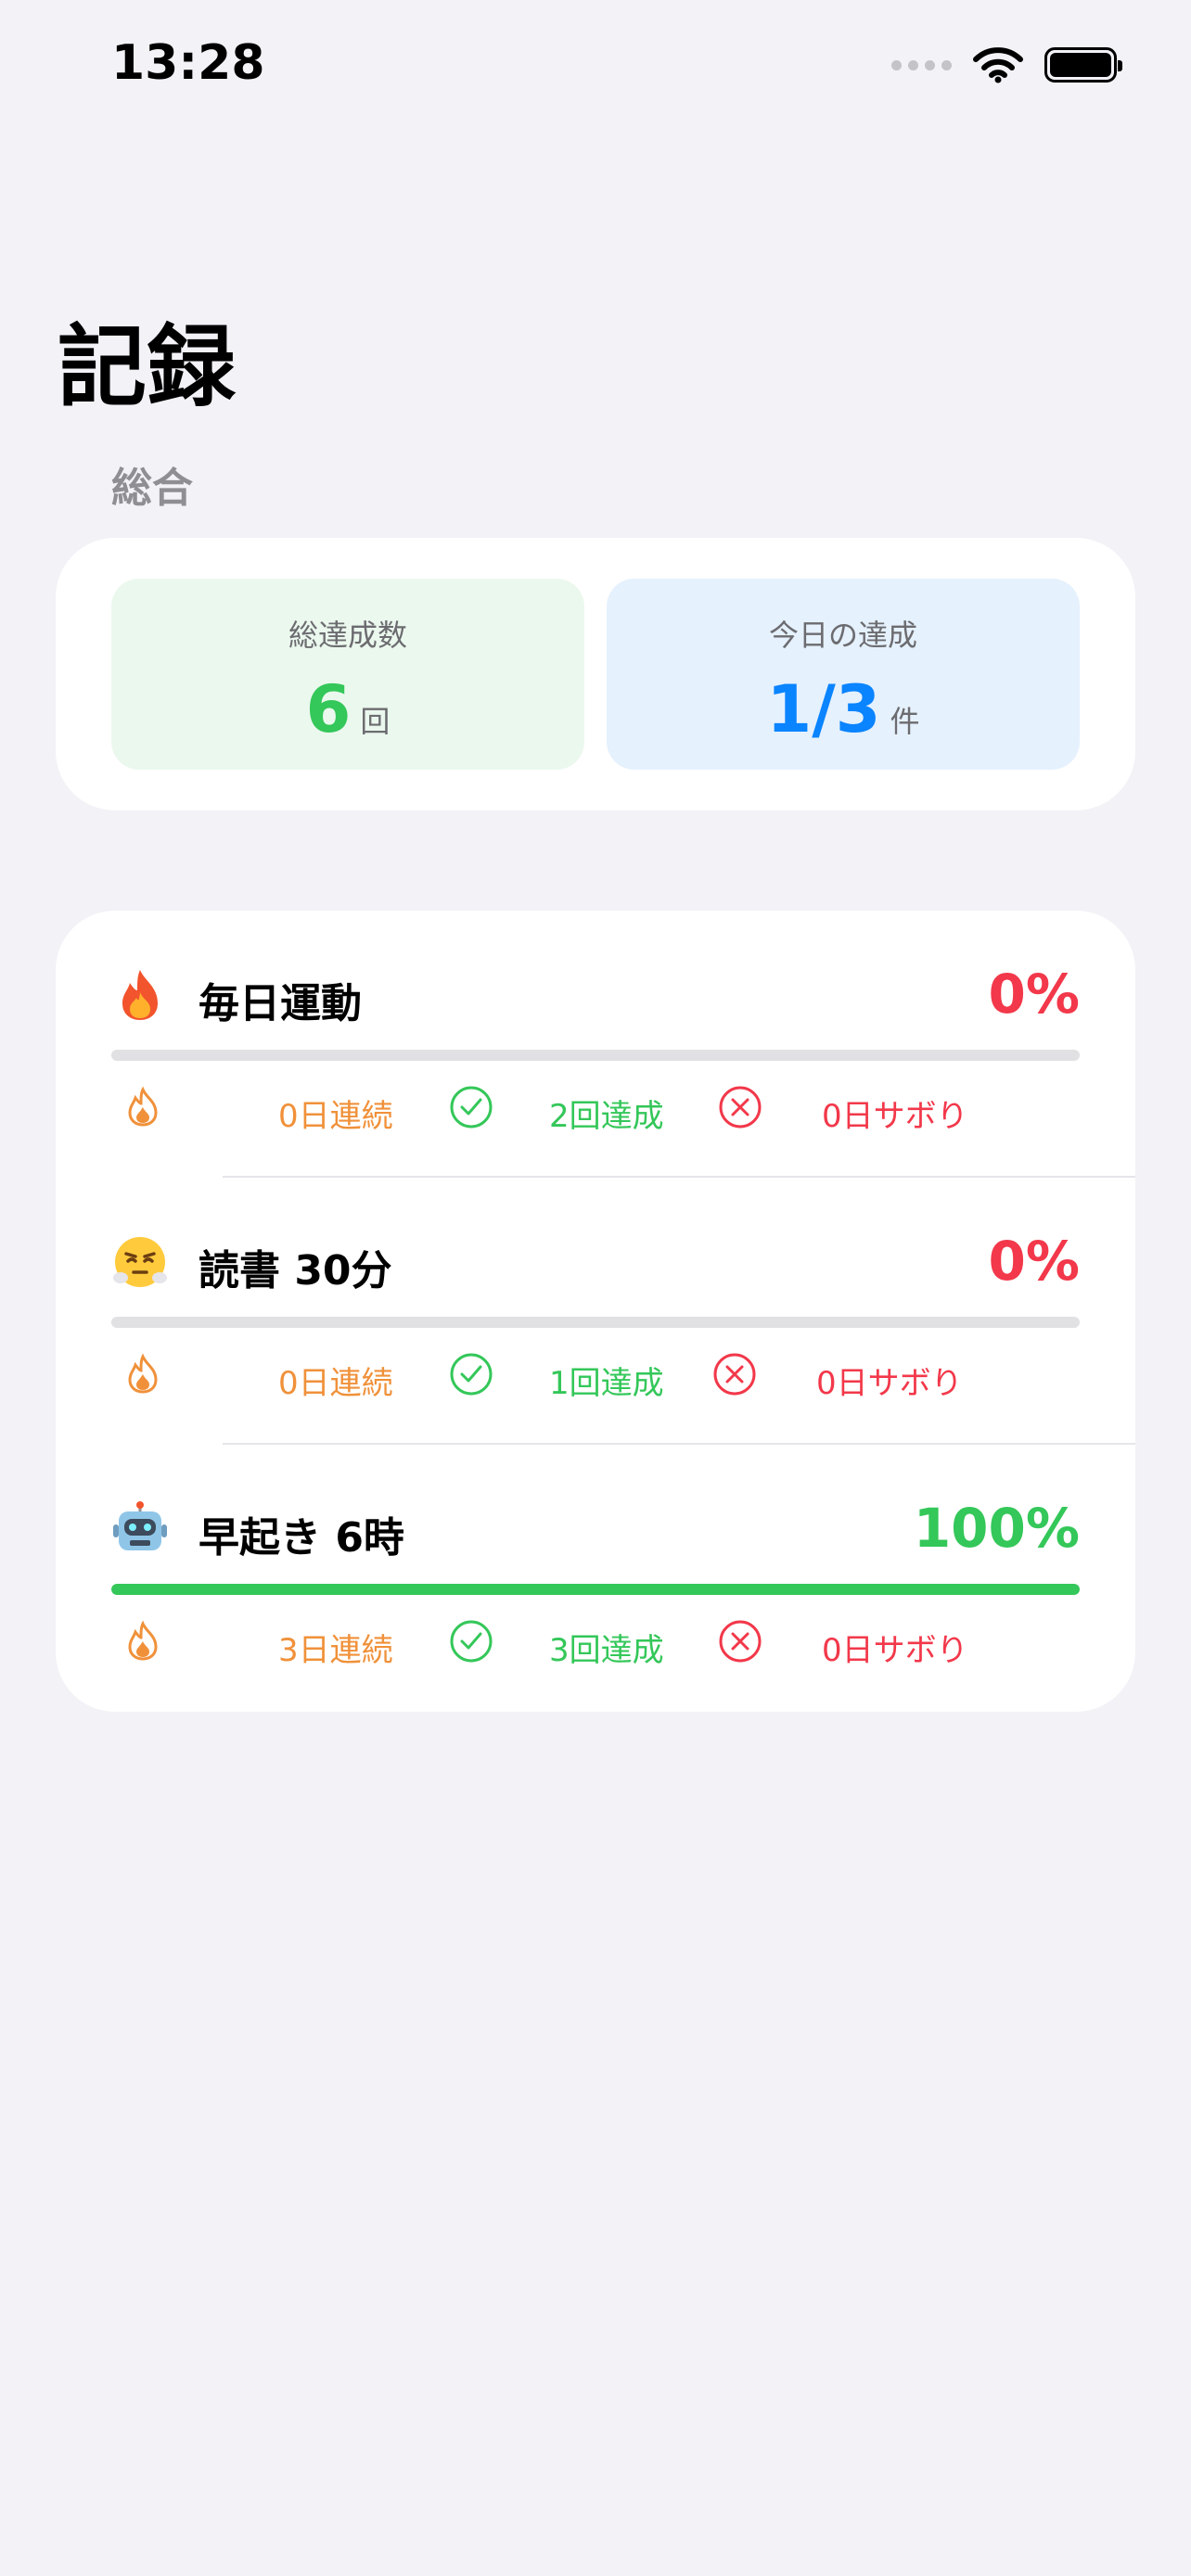 This screenshot has height=2576, width=1191. I want to click on total-achievements-value-row: 6 回, so click(347, 709).